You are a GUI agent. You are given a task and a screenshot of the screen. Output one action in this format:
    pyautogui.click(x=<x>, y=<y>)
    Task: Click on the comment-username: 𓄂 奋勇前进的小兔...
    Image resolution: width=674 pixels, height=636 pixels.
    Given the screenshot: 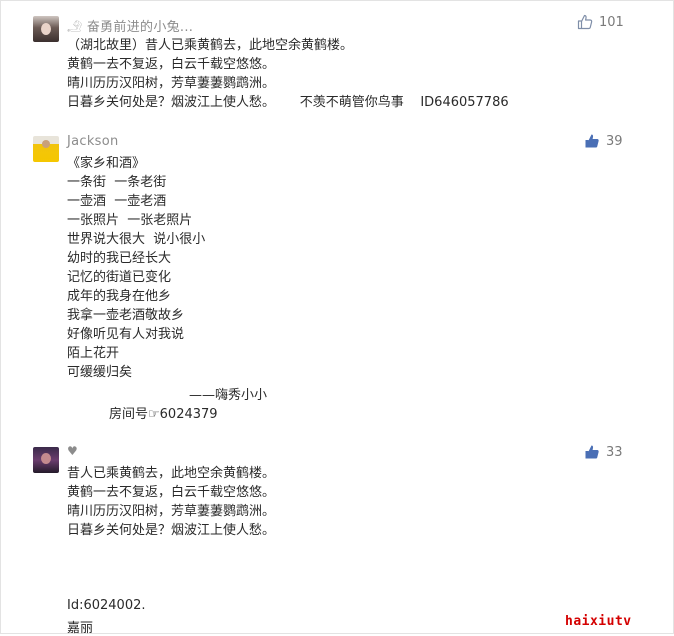 What is the action you would take?
    pyautogui.click(x=130, y=25)
    